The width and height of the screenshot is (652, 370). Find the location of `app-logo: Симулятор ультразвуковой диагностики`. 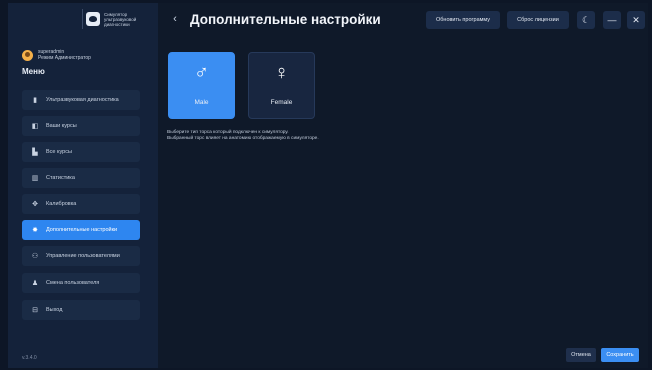

app-logo: Симулятор ультразвуковой диагностики is located at coordinates (116, 19).